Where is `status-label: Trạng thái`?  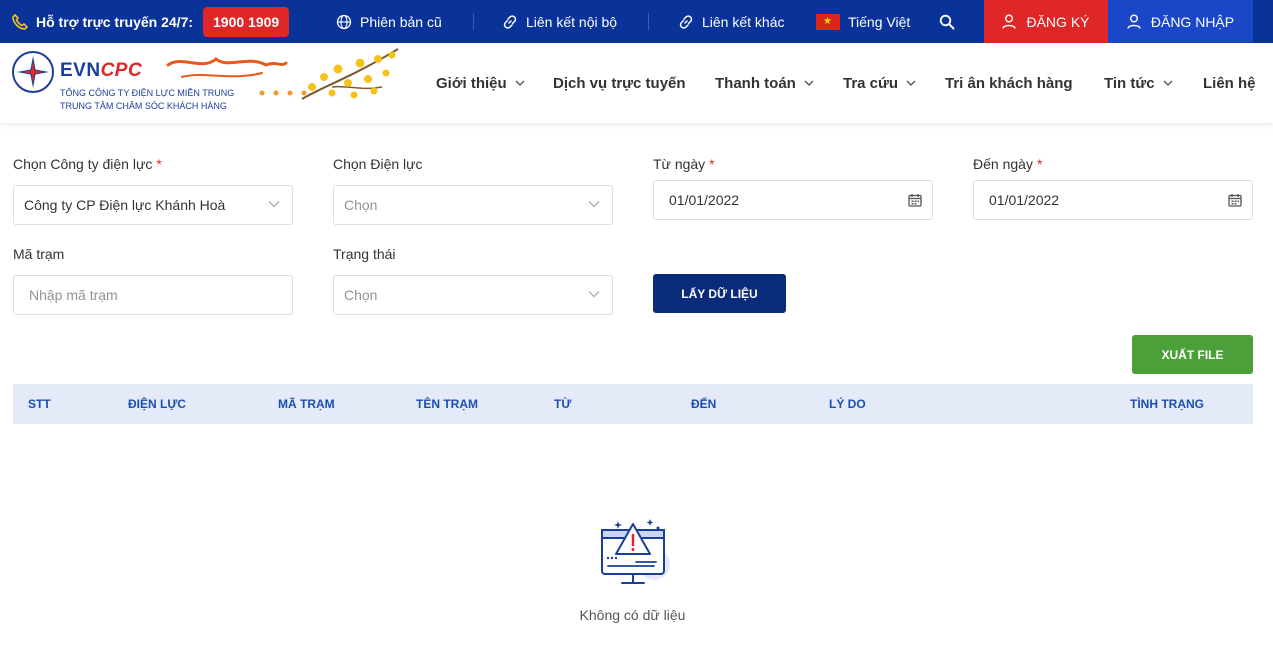 status-label: Trạng thái is located at coordinates (364, 254).